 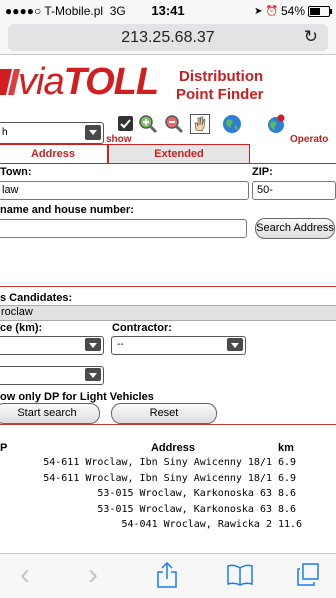 What do you see at coordinates (67, 210) in the screenshot?
I see `street-label: name and house number:` at bounding box center [67, 210].